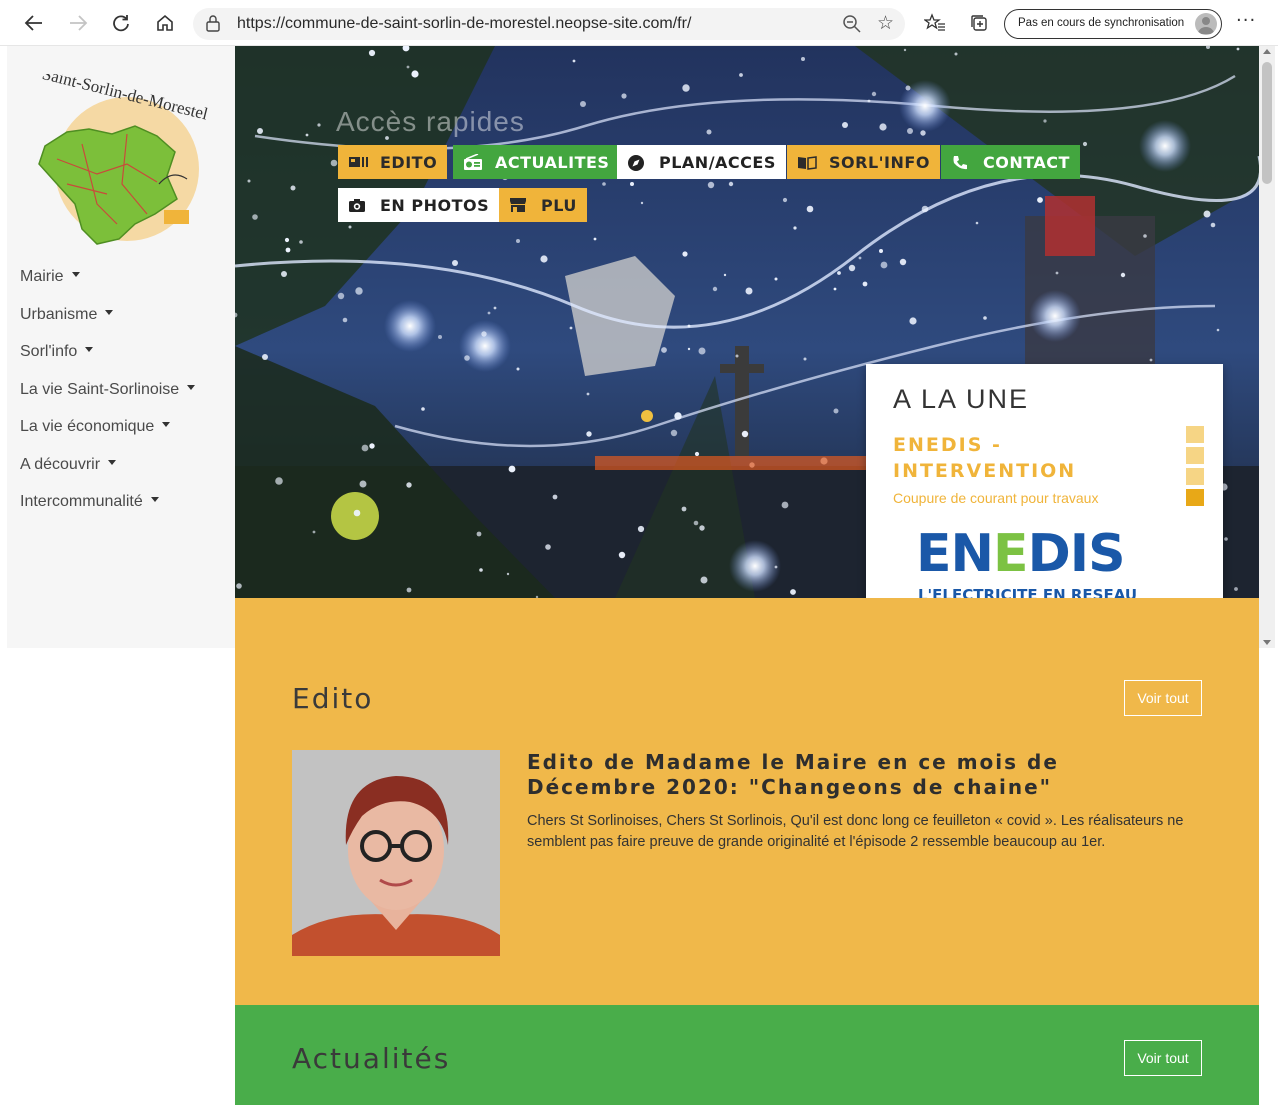 The width and height of the screenshot is (1278, 1105). What do you see at coordinates (358, 162) in the screenshot?
I see `newspaper-icon` at bounding box center [358, 162].